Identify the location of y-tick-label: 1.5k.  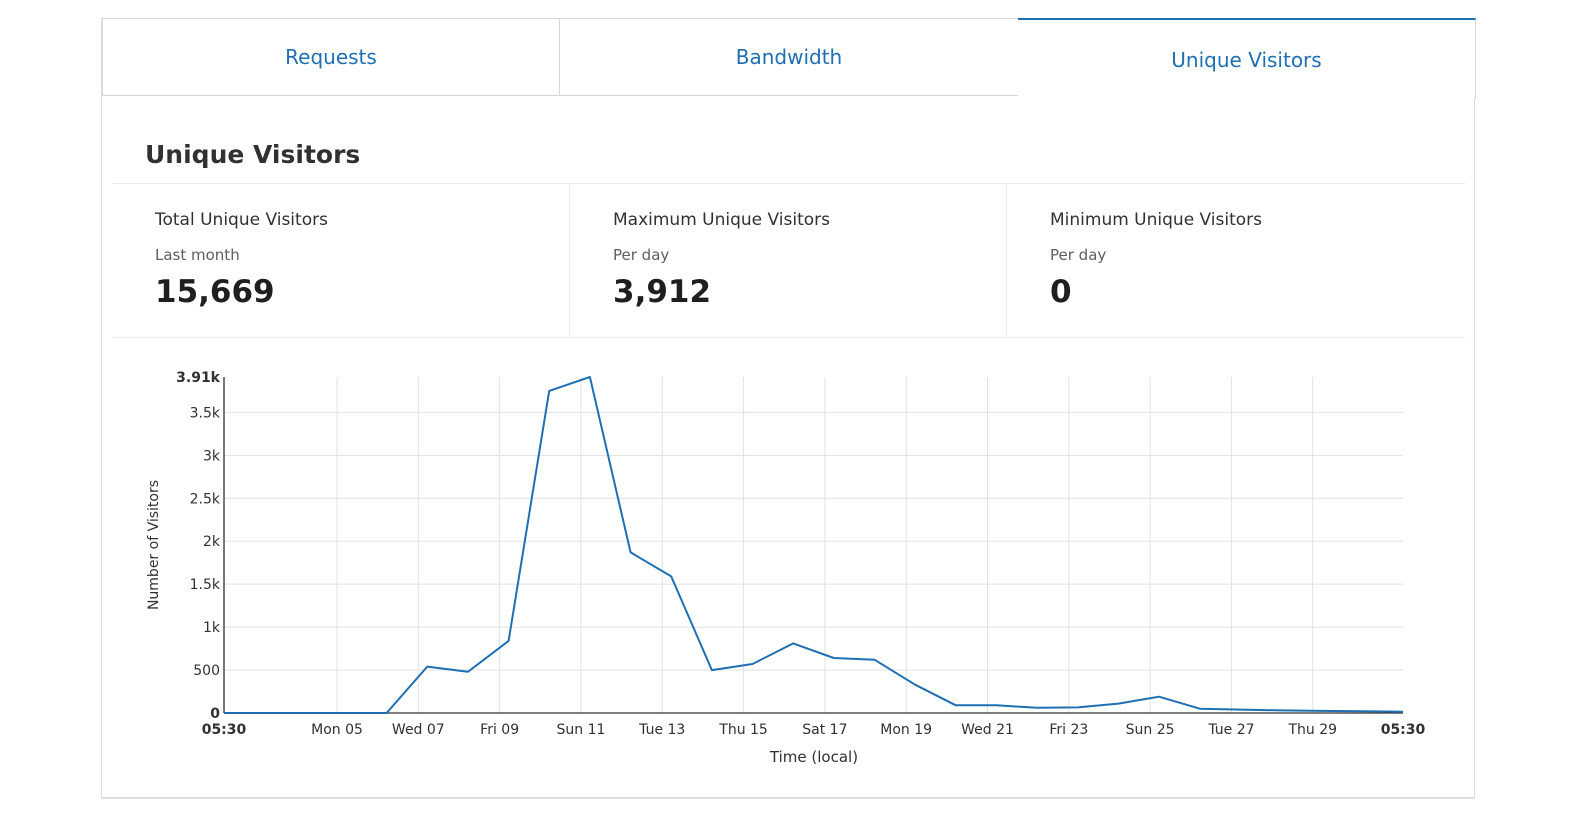
(205, 585).